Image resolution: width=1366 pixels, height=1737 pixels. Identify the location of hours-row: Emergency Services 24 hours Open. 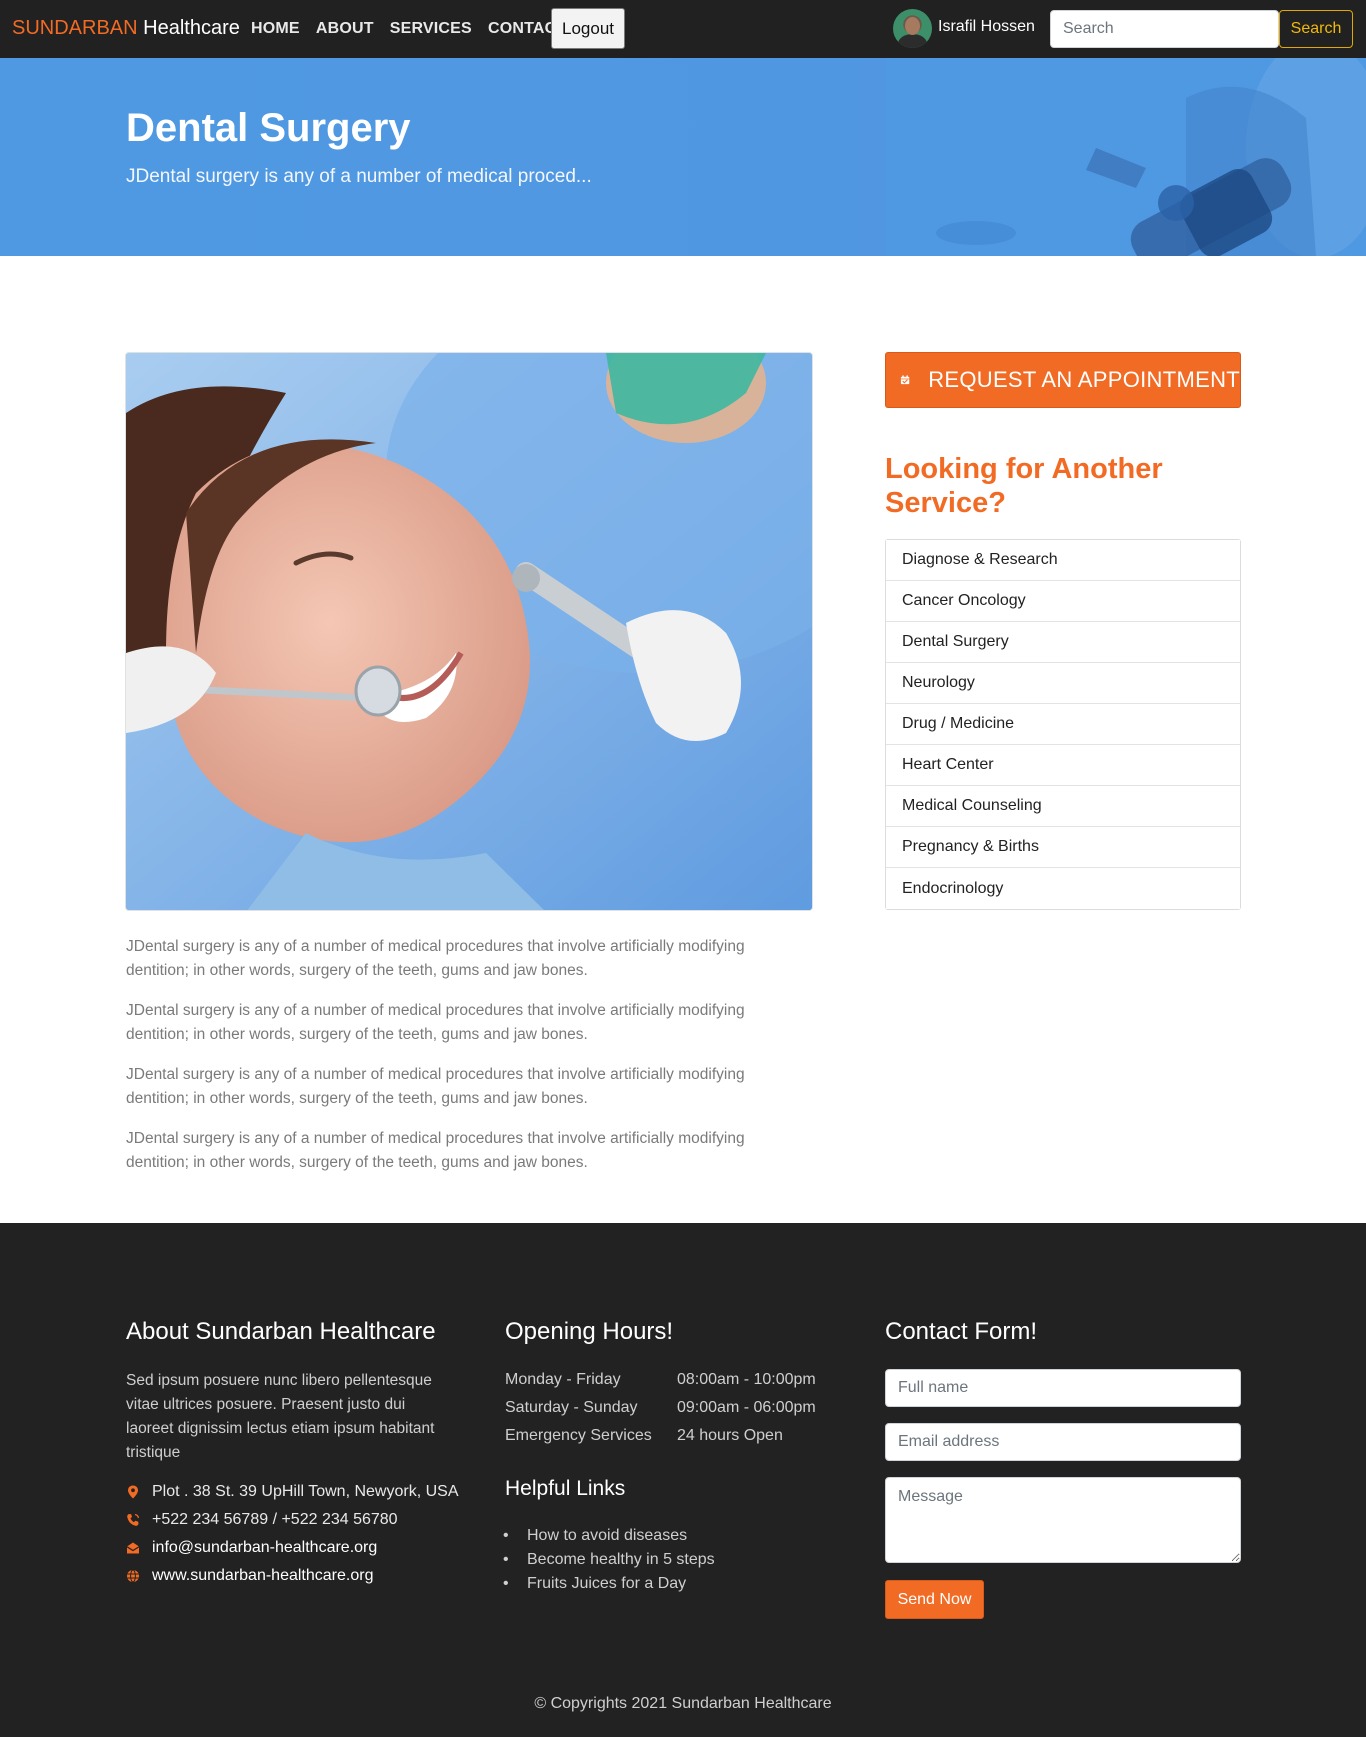
(644, 1436).